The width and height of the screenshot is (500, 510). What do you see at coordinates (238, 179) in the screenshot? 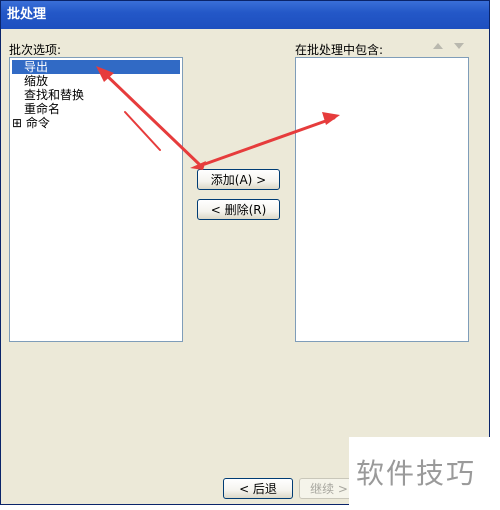
I see `add-button: 添加(A) >` at bounding box center [238, 179].